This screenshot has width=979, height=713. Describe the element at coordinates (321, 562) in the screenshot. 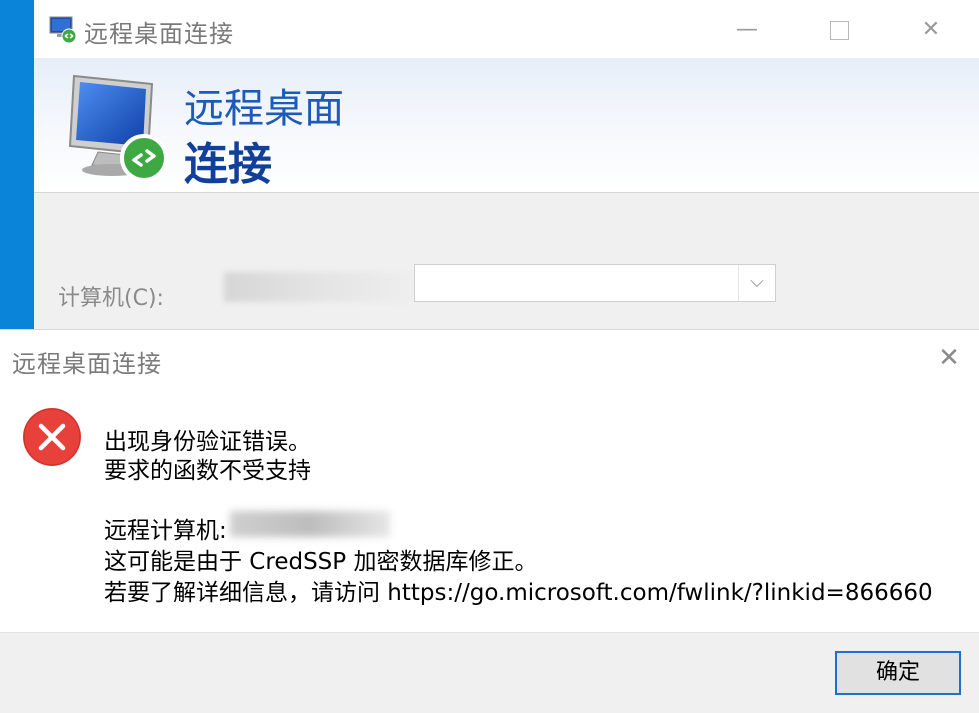

I see `error-message-line4: 这可能是由于 CredSSP 加密数据库修正。` at that location.